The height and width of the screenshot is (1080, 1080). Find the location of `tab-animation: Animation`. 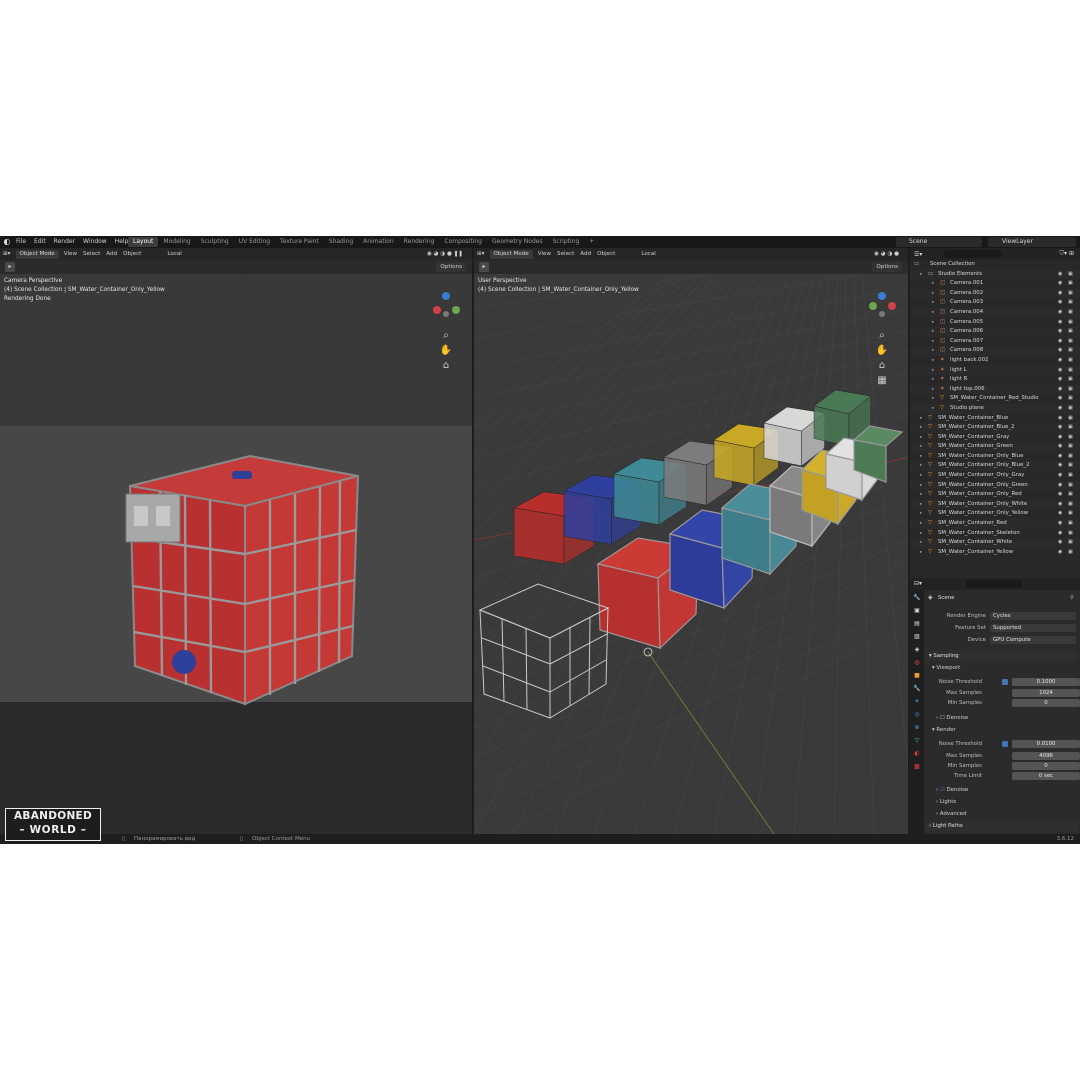

tab-animation: Animation is located at coordinates (378, 242).